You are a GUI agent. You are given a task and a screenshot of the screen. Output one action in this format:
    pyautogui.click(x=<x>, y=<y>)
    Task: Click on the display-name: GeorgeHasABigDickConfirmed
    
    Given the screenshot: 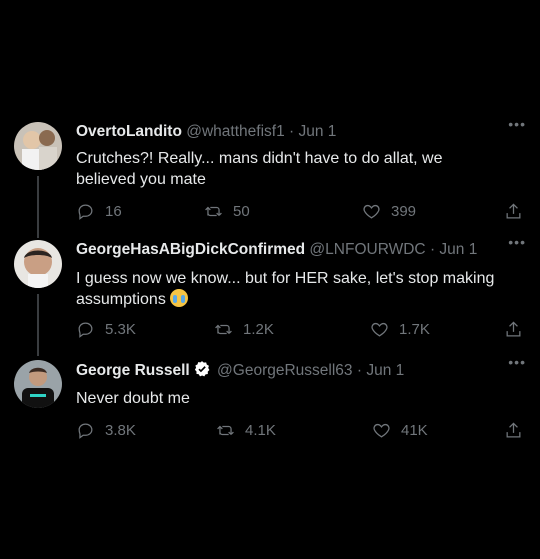 What is the action you would take?
    pyautogui.click(x=190, y=249)
    